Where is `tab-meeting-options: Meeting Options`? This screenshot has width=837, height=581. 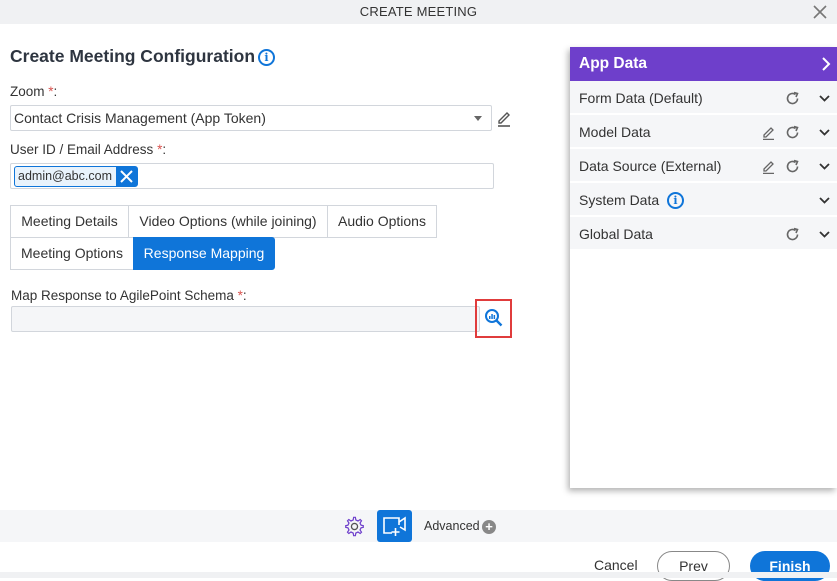
tab-meeting-options: Meeting Options is located at coordinates (72, 253).